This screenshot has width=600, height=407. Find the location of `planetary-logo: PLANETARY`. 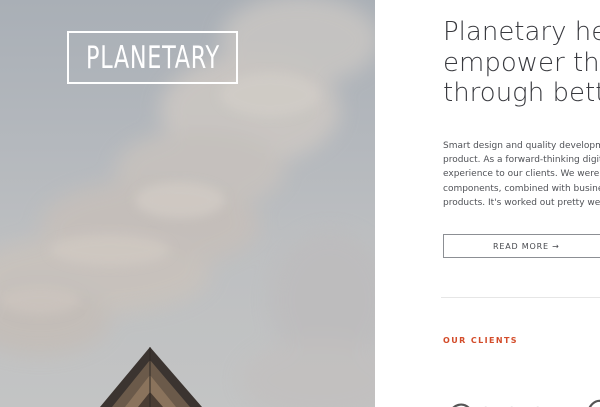

planetary-logo: PLANETARY is located at coordinates (152, 57).